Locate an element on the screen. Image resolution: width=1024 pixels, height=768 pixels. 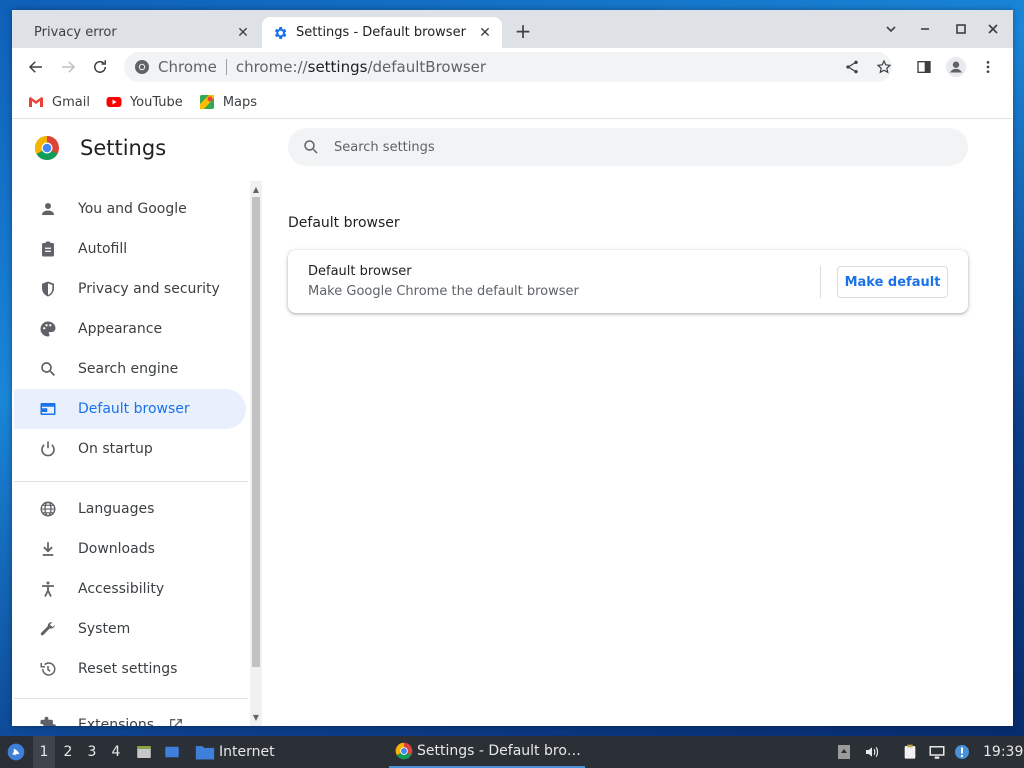
forward-button is located at coordinates (68, 67).